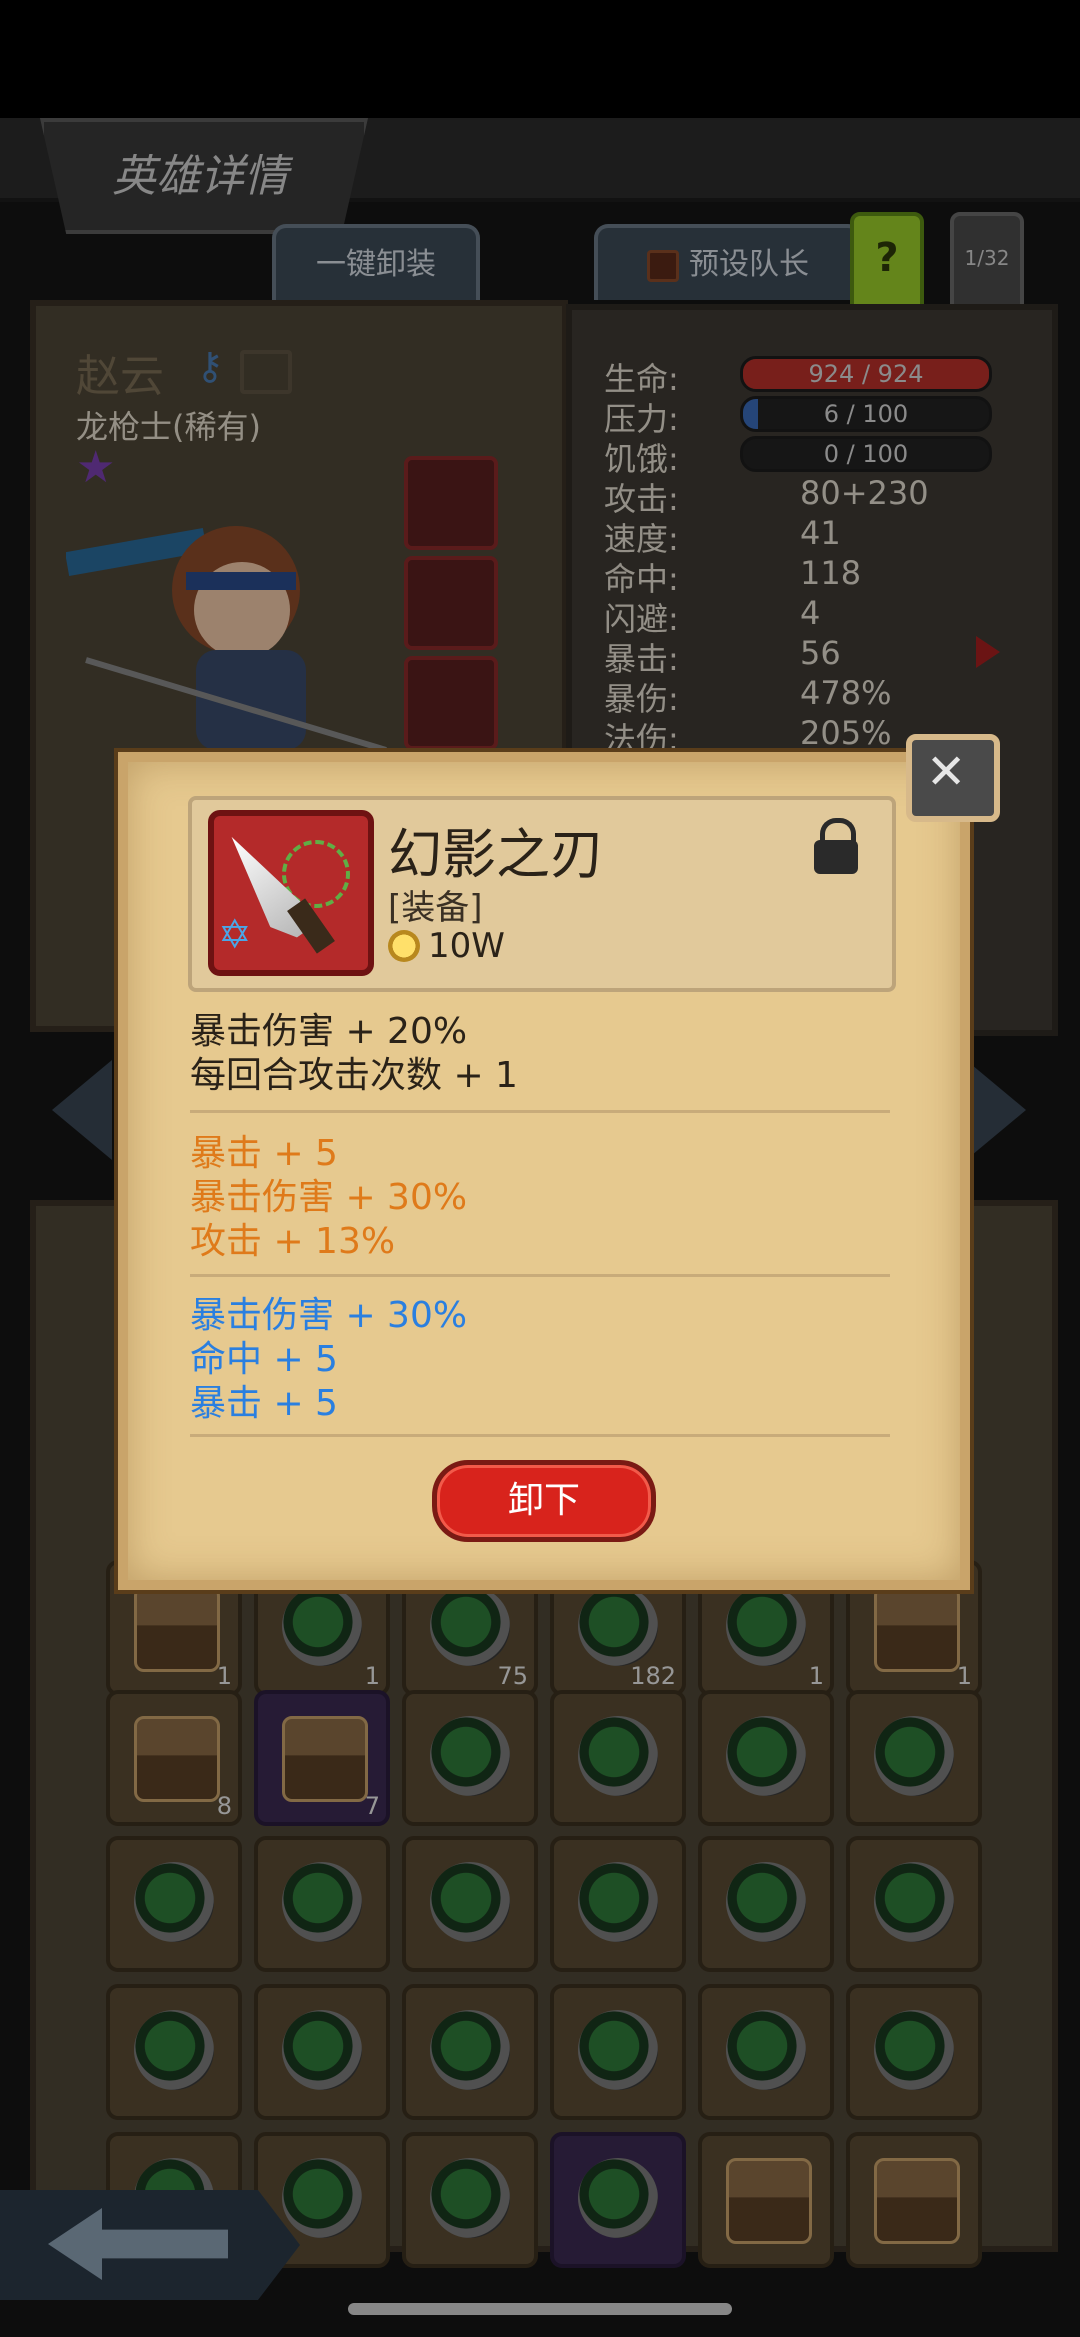 This screenshot has height=2337, width=1080. Describe the element at coordinates (293, 1241) in the screenshot. I see `orange-effect: 攻击 + 13%` at that location.